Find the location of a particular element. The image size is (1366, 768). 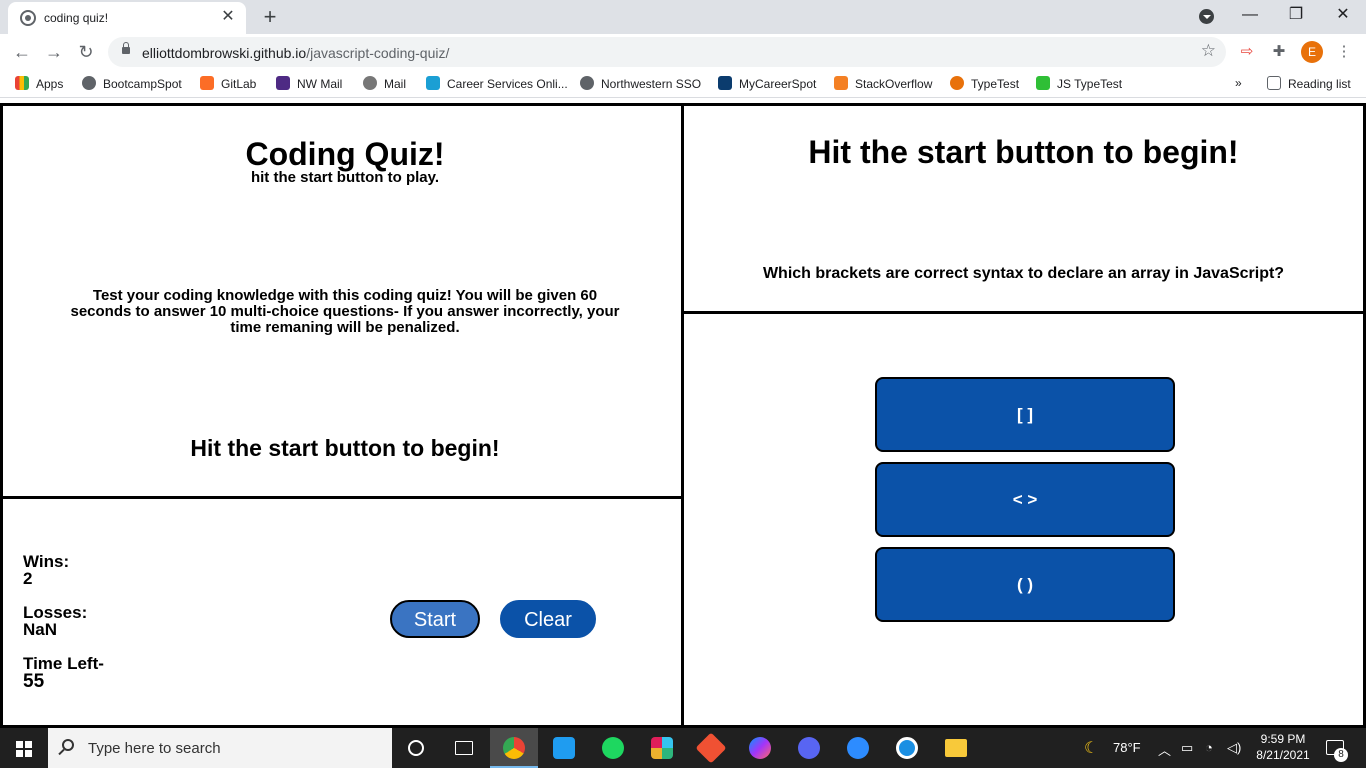

northwestern-n-icon is located at coordinates (283, 83).